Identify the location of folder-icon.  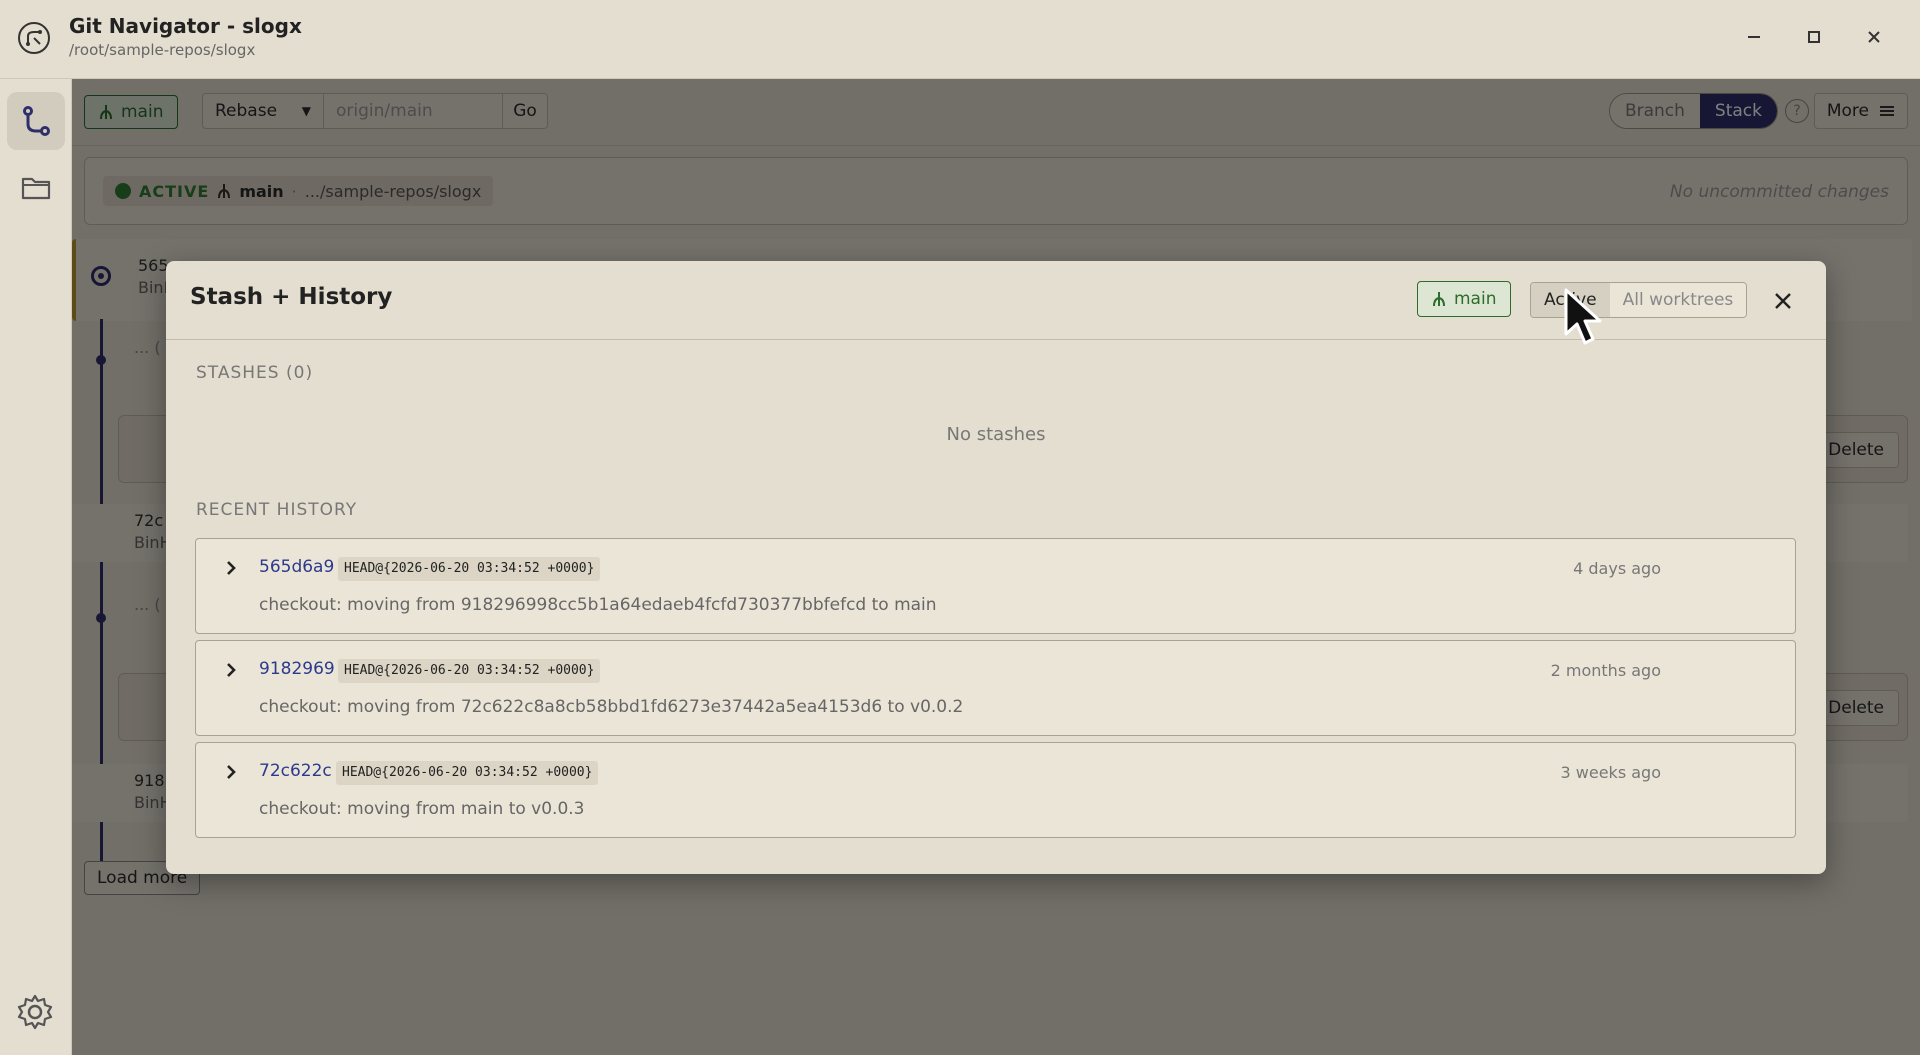
(36, 188).